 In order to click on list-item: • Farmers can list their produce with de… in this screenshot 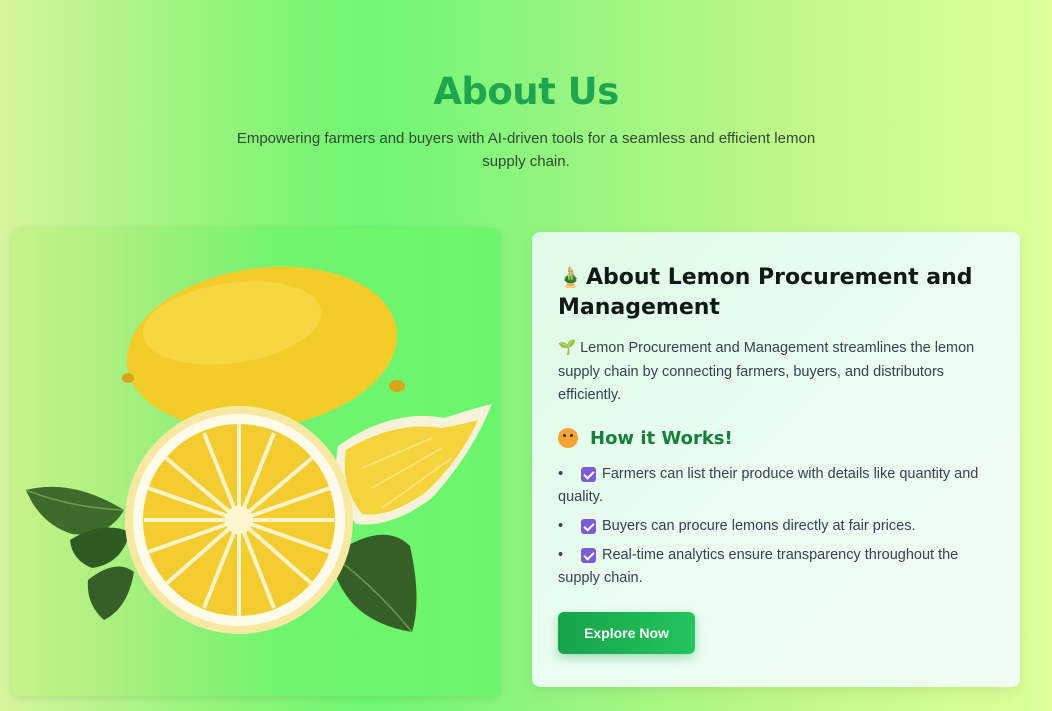, I will do `click(776, 486)`.